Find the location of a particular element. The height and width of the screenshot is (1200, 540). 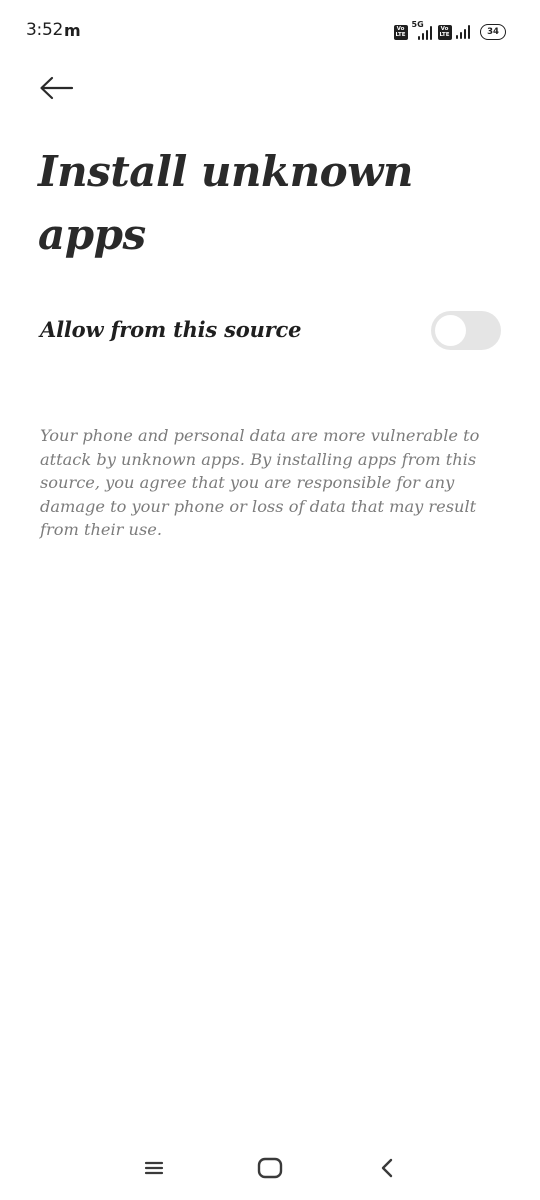

nav-back-button is located at coordinates (387, 1168).